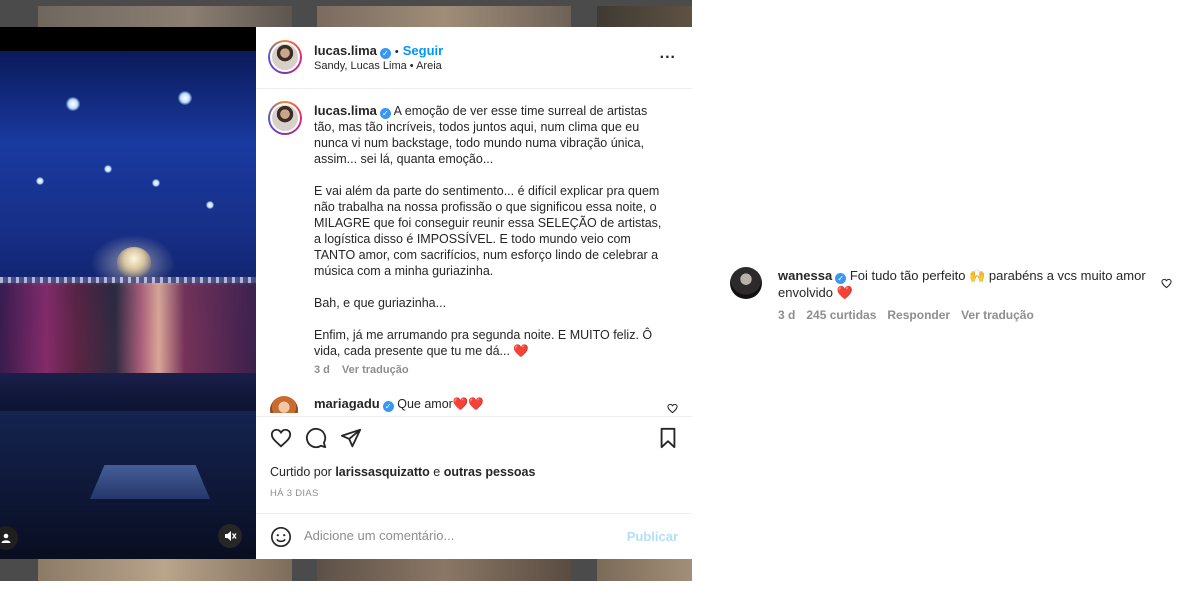 This screenshot has width=1200, height=600. I want to click on author-username: lucas.lima, so click(345, 50).